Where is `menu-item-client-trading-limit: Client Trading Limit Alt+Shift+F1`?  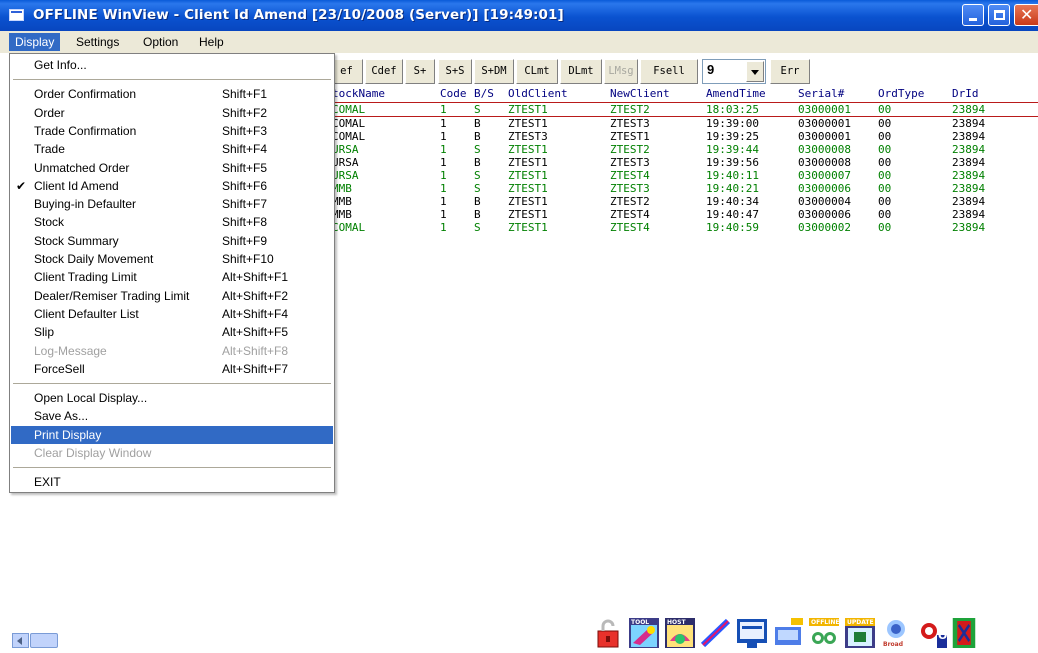
menu-item-client-trading-limit: Client Trading Limit Alt+Shift+F1 is located at coordinates (172, 277).